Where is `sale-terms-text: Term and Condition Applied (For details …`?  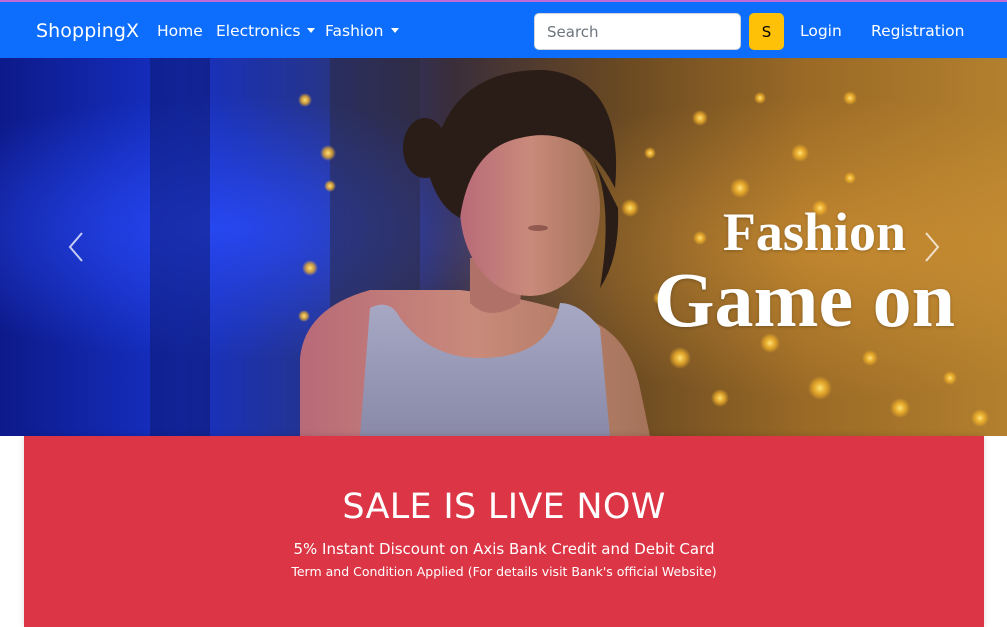
sale-terms-text: Term and Condition Applied (For details … is located at coordinates (504, 571).